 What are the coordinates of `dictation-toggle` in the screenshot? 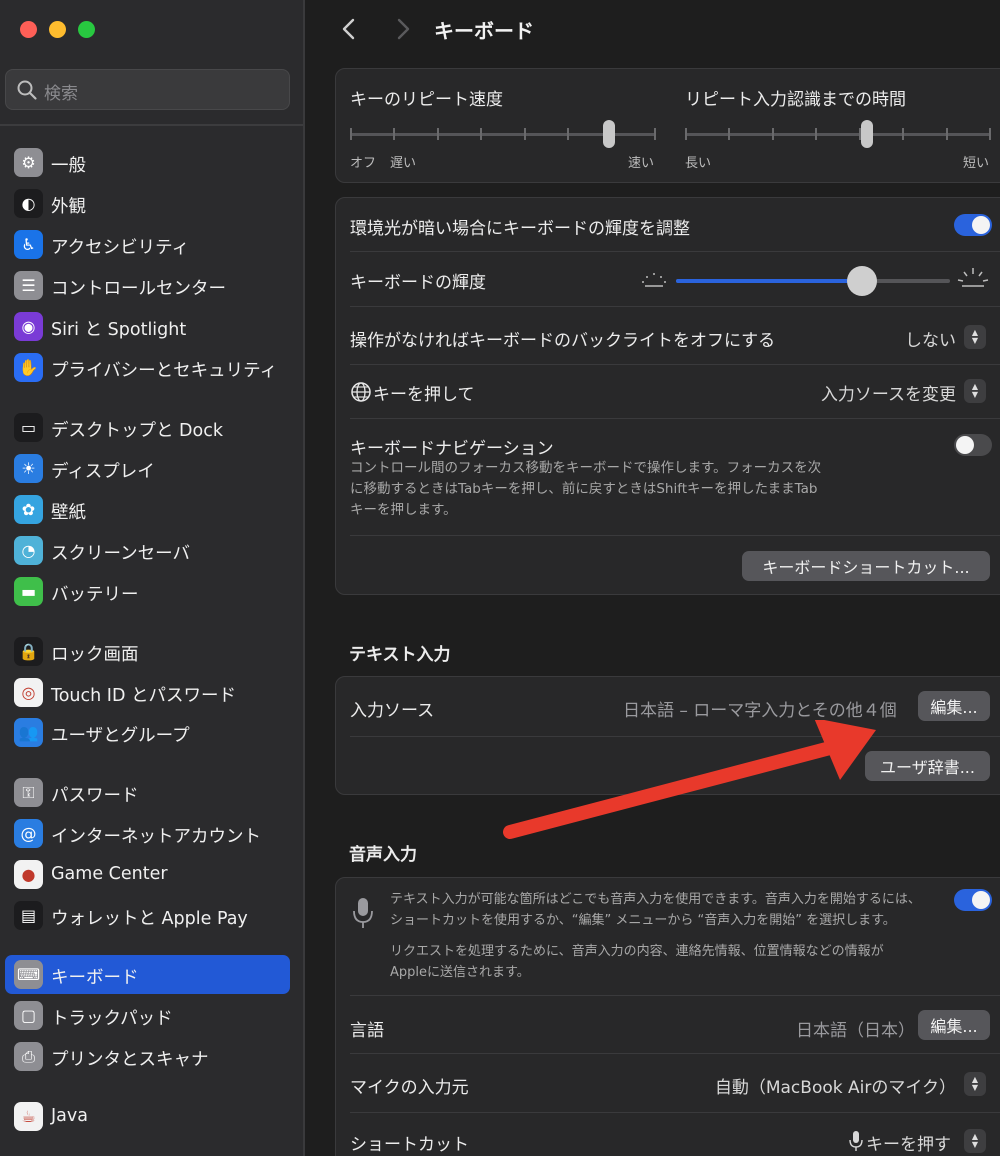 It's located at (973, 900).